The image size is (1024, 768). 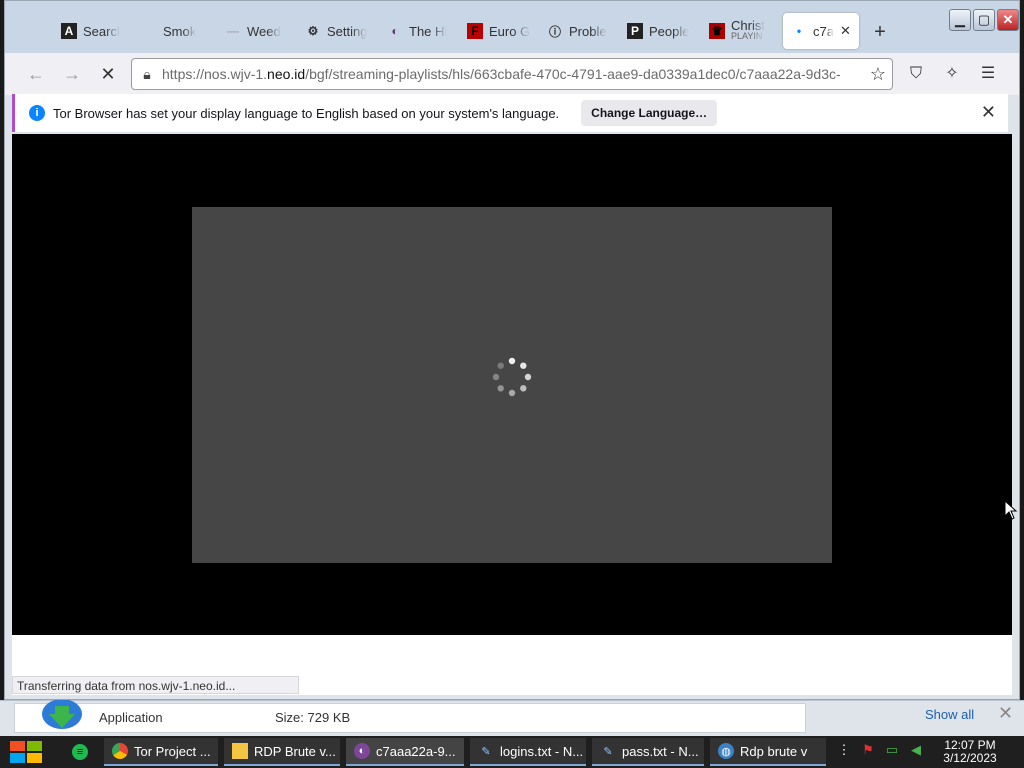 I want to click on network-icon: ▭, so click(x=892, y=750).